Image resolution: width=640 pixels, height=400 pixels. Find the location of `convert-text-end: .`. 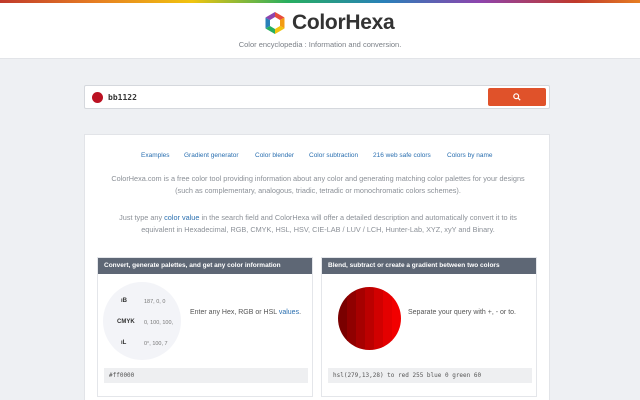

convert-text-end: . is located at coordinates (300, 312).